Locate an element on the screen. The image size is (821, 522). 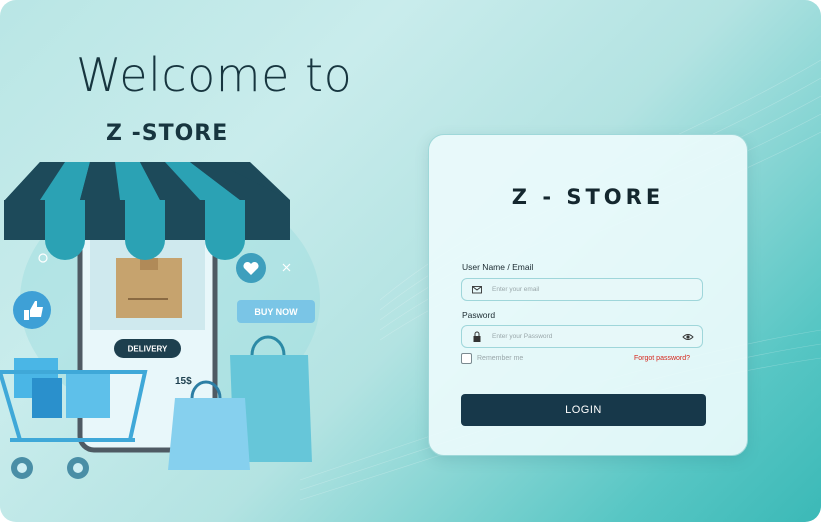
remember-label: Remember me is located at coordinates (500, 358).